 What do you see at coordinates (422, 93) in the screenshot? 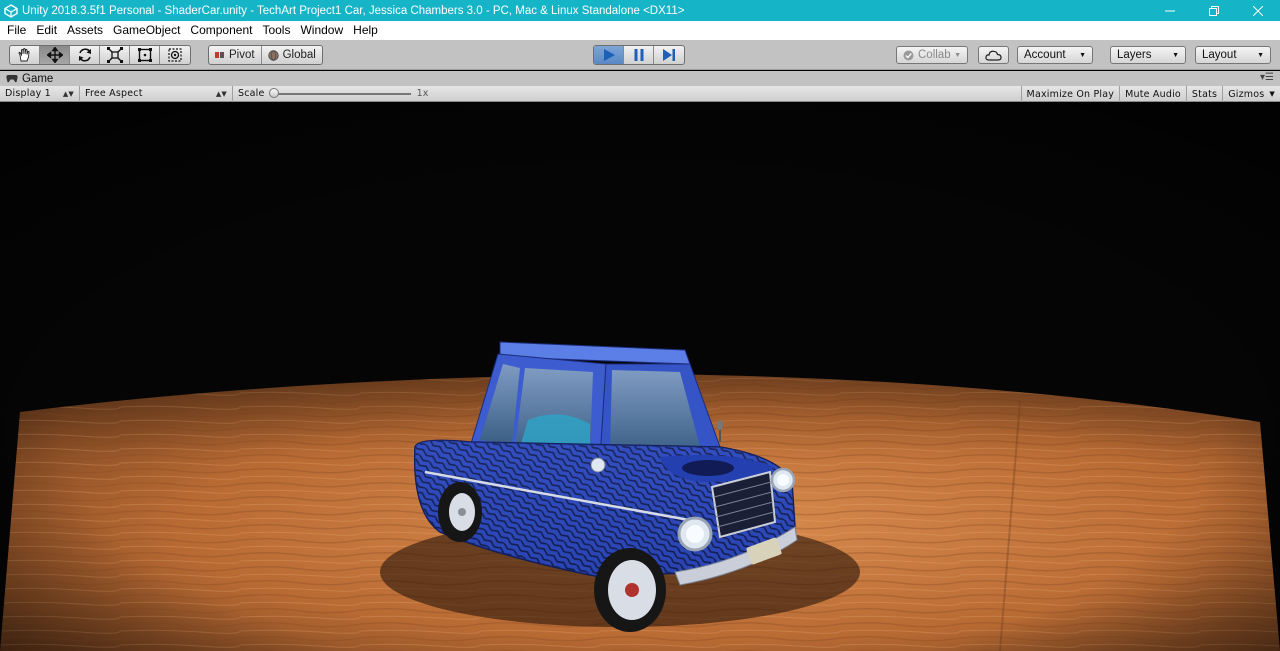
I see `scale-value: 1x` at bounding box center [422, 93].